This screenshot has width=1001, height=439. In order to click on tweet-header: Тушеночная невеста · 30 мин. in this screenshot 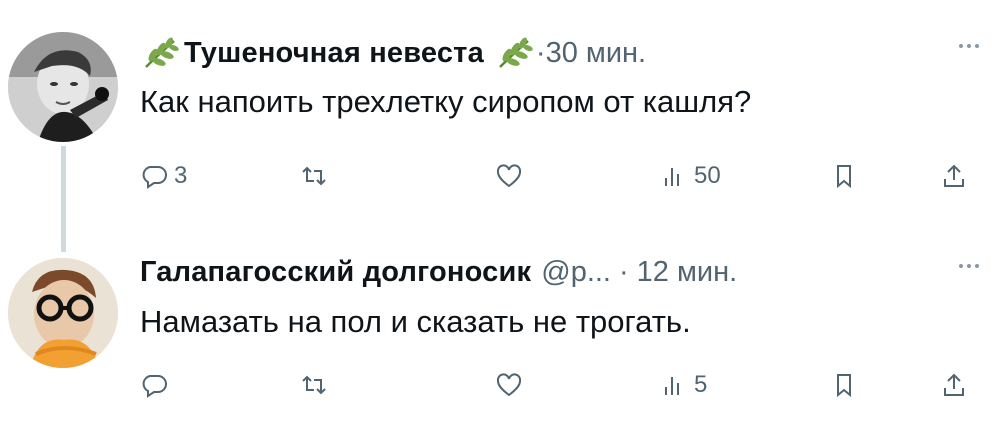, I will do `click(393, 53)`.